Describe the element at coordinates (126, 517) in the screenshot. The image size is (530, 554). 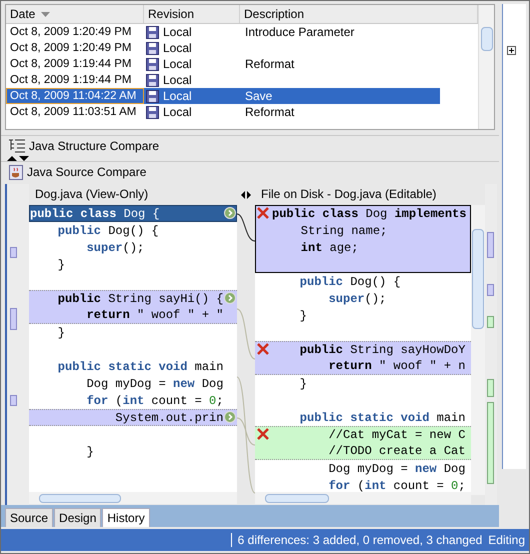
I see `view-tab: History` at that location.